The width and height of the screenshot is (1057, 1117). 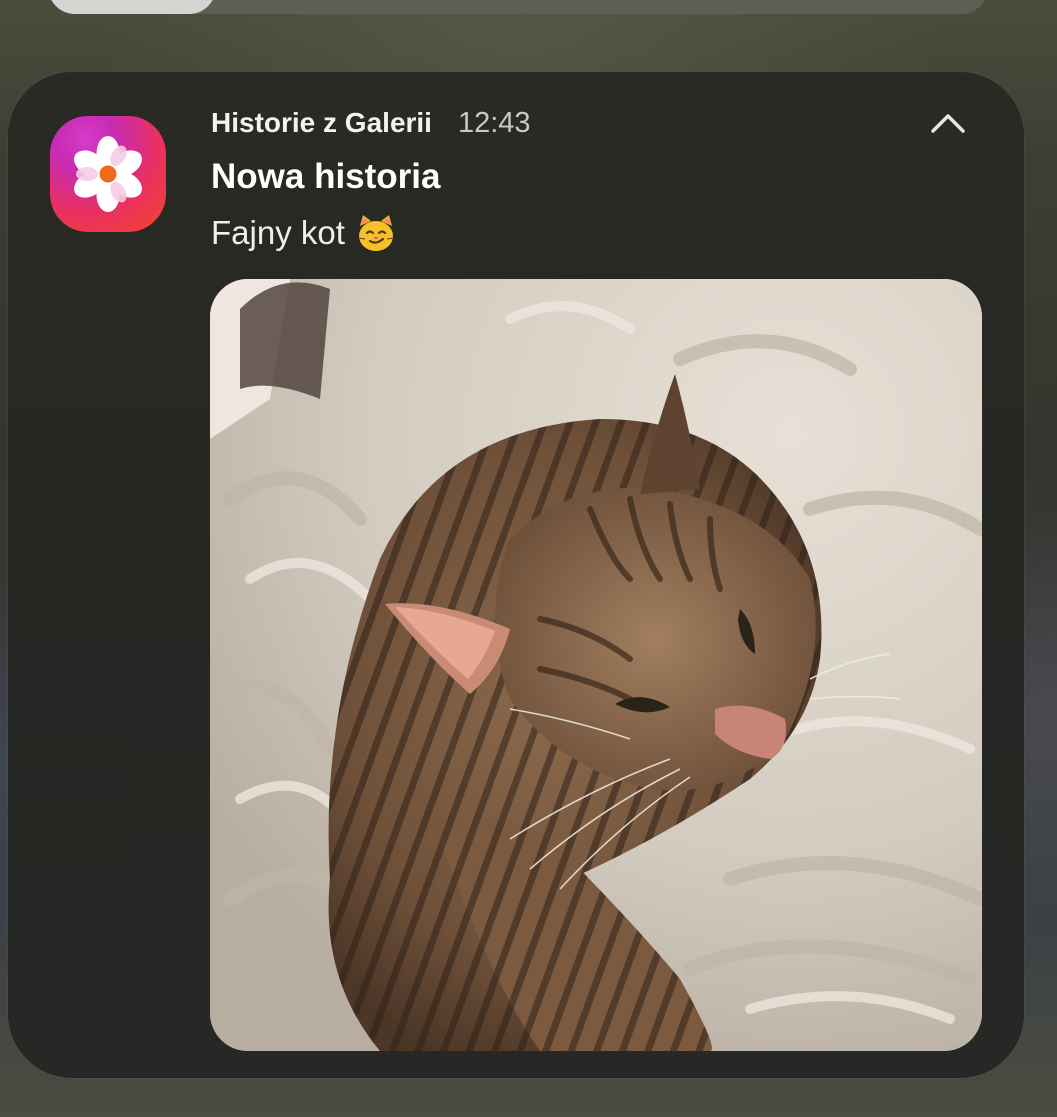 I want to click on app-name: Historie z Galerii, so click(x=321, y=122).